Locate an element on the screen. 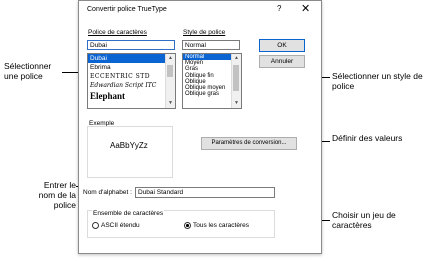 The height and width of the screenshot is (261, 427). help-icon: ? is located at coordinates (279, 8).